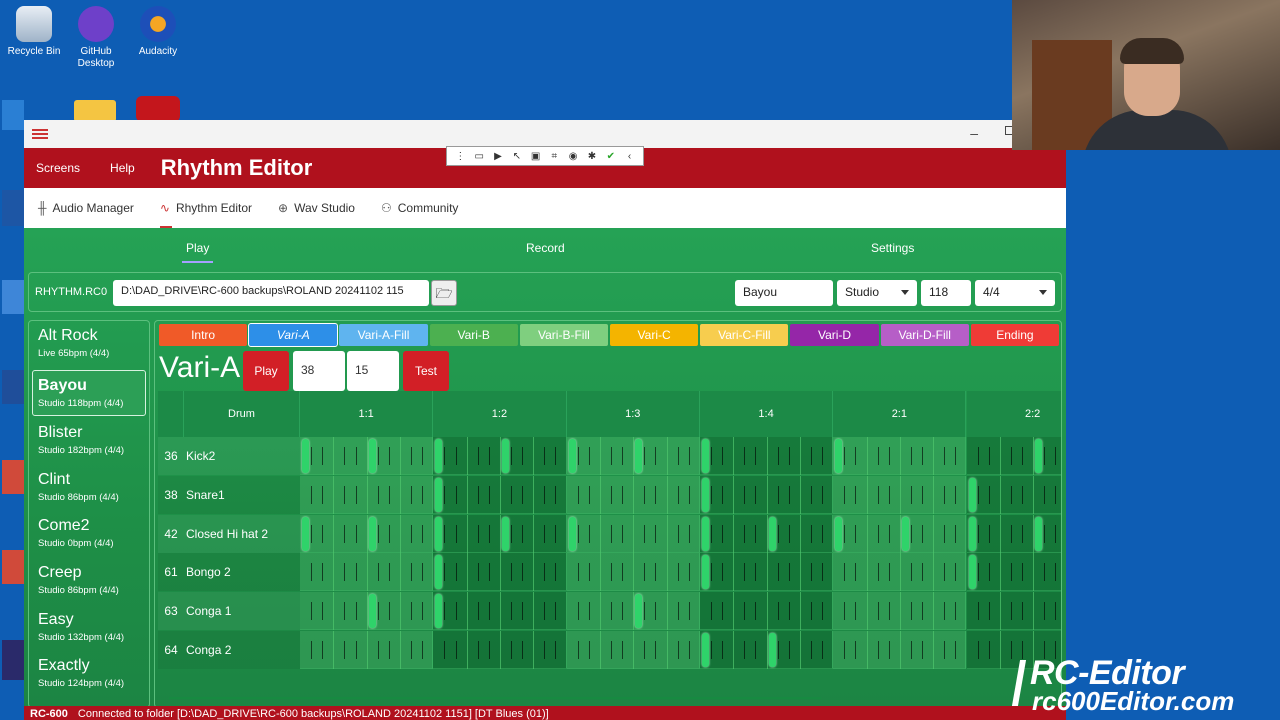 The height and width of the screenshot is (720, 1280). What do you see at coordinates (293, 335) in the screenshot?
I see `part-tab-vari-a: Vari-A` at bounding box center [293, 335].